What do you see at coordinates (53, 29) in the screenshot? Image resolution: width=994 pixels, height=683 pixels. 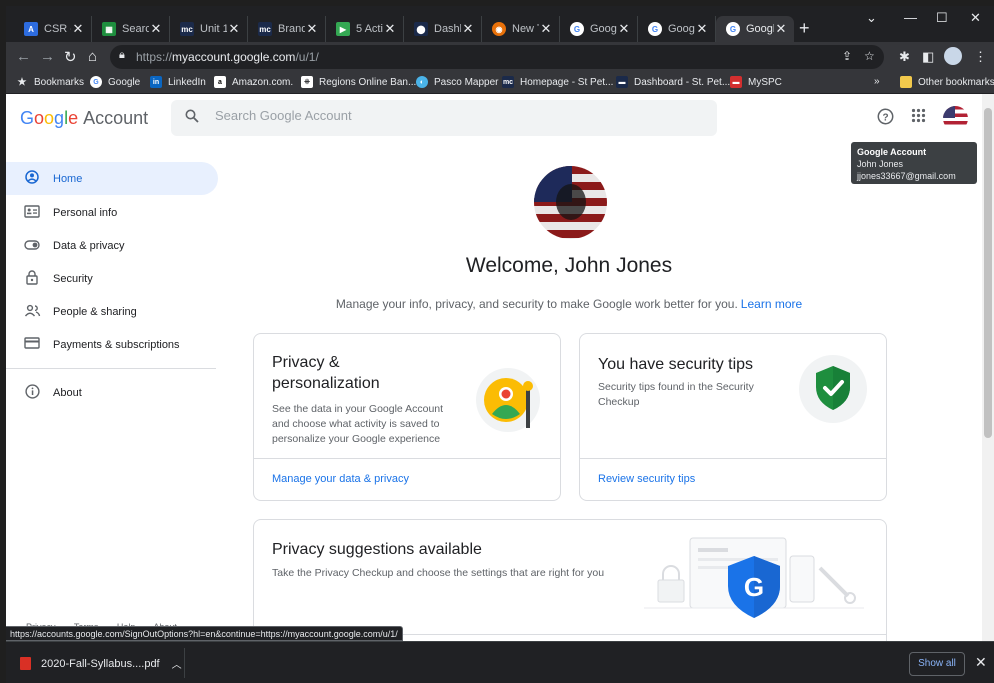 I see `tab-csr: A CSR - C ✕` at bounding box center [53, 29].